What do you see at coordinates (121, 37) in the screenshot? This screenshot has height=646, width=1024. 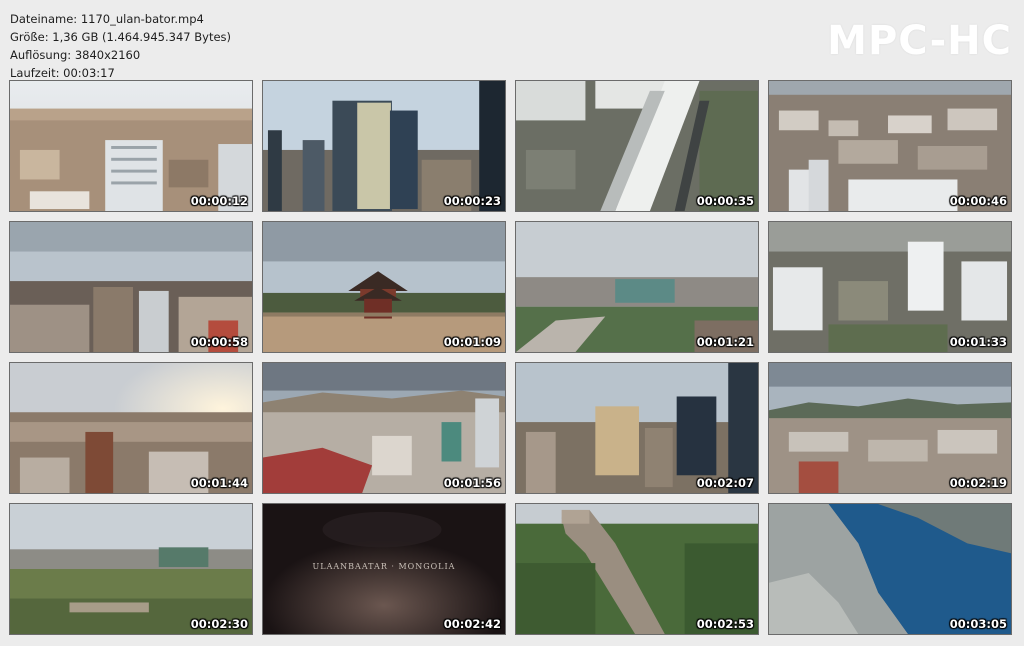 I see `file-size: Größe: 1,36 GB (1.464.945.347 Bytes)` at bounding box center [121, 37].